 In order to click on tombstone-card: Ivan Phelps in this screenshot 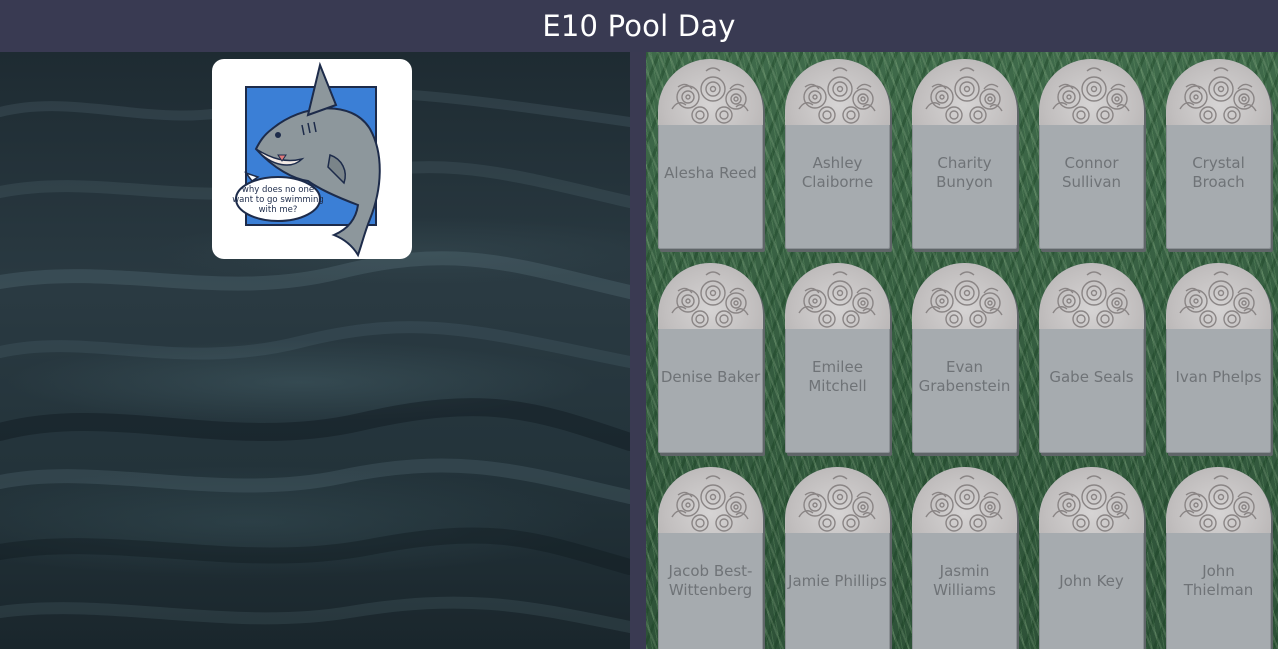, I will do `click(1218, 358)`.